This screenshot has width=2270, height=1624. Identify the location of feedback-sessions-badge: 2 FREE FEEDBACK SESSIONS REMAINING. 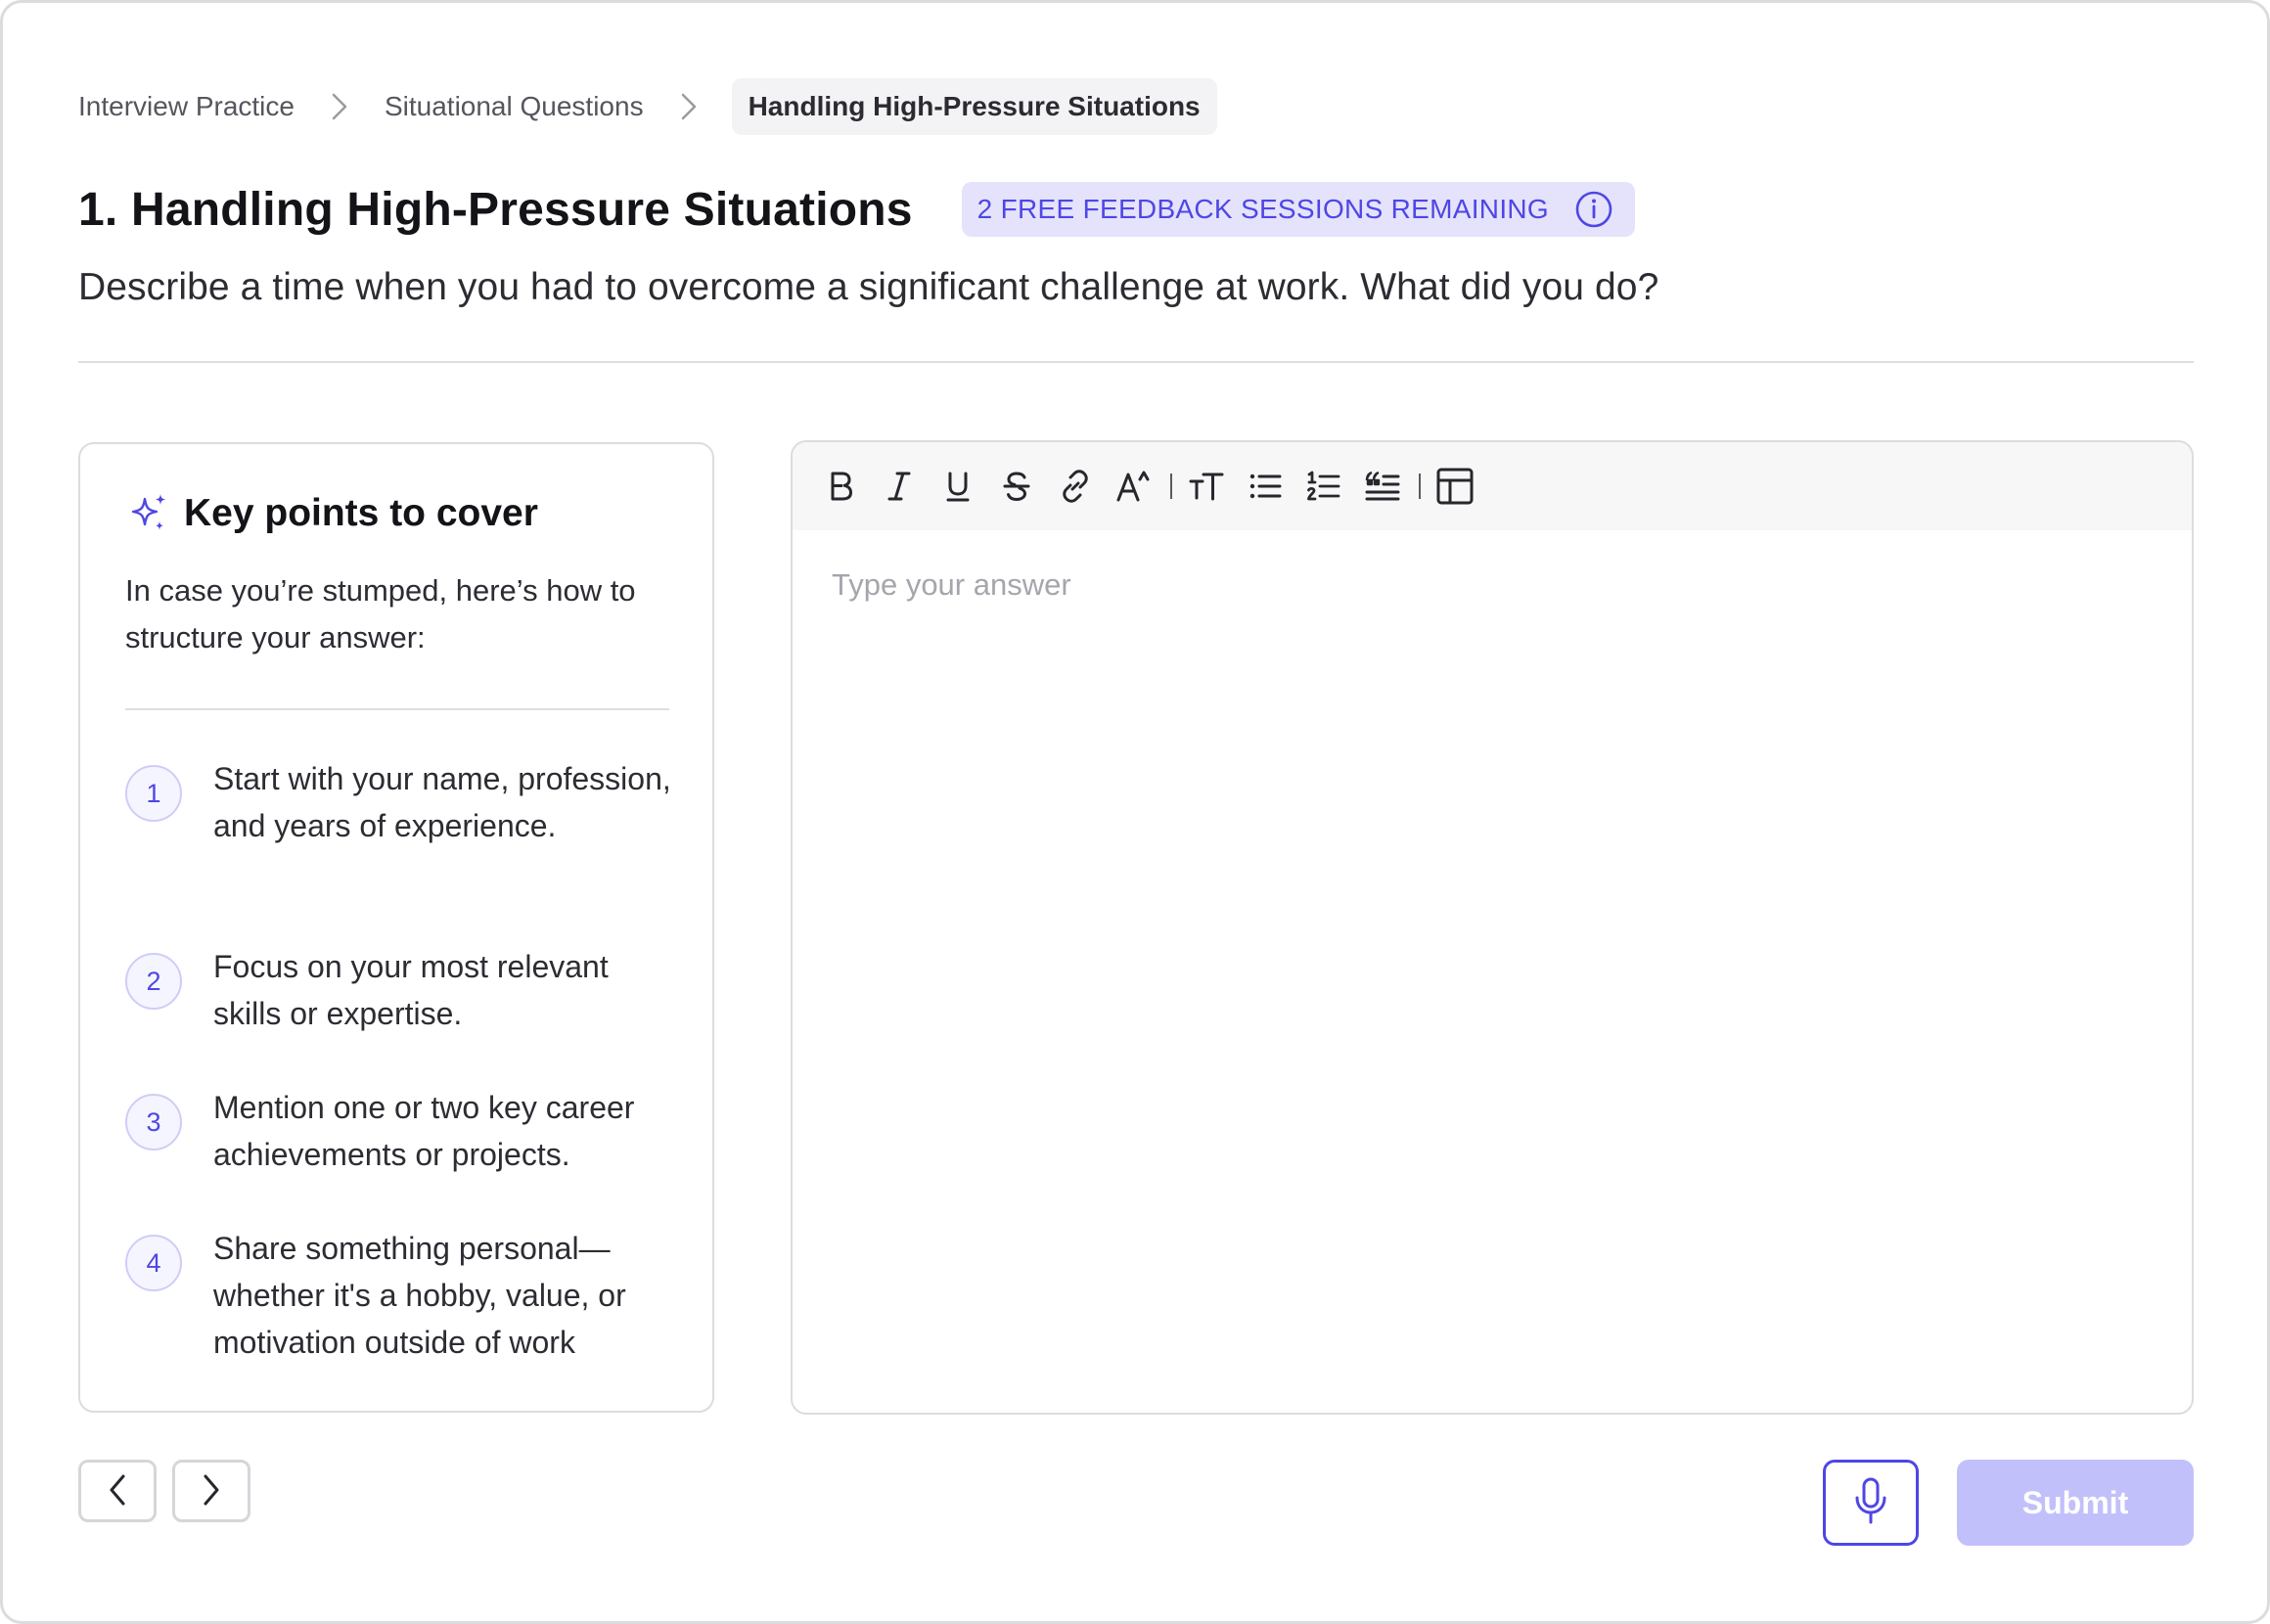
(1298, 209).